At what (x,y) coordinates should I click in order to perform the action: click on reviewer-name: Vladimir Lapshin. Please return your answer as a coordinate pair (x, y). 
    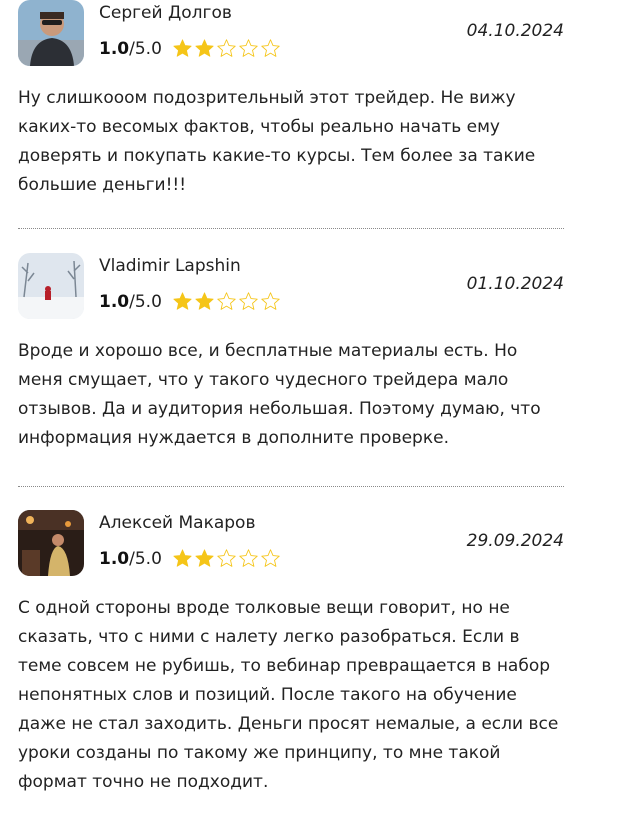
    Looking at the image, I should click on (170, 266).